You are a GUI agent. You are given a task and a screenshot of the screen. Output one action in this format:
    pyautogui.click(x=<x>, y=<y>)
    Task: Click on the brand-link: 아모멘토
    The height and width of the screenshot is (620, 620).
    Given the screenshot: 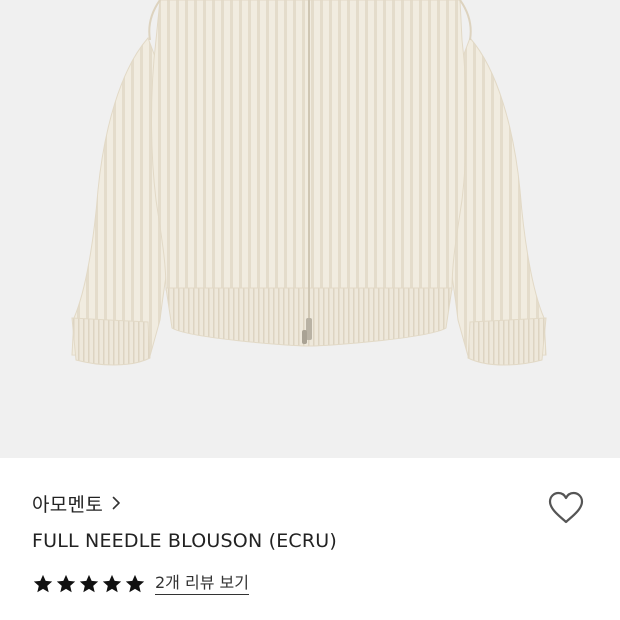 What is the action you would take?
    pyautogui.click(x=76, y=503)
    